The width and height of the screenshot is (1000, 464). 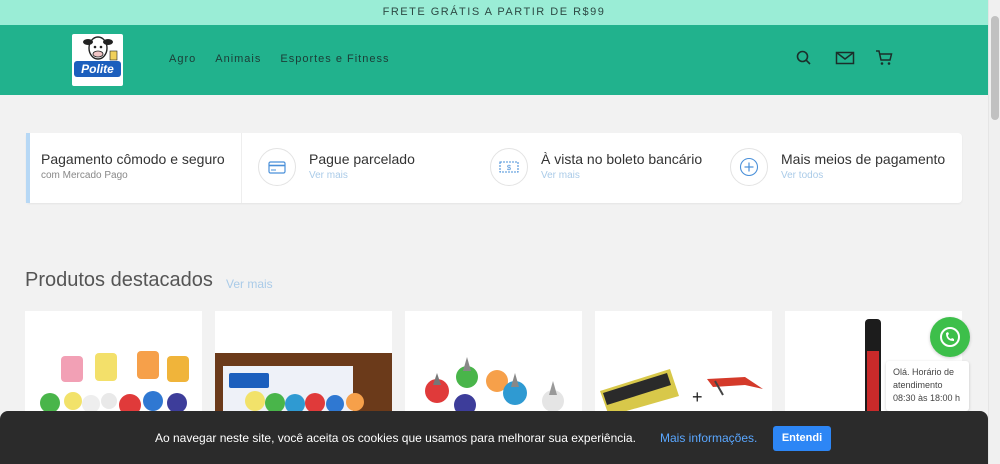 I want to click on scrollbar-thumb, so click(x=995, y=68).